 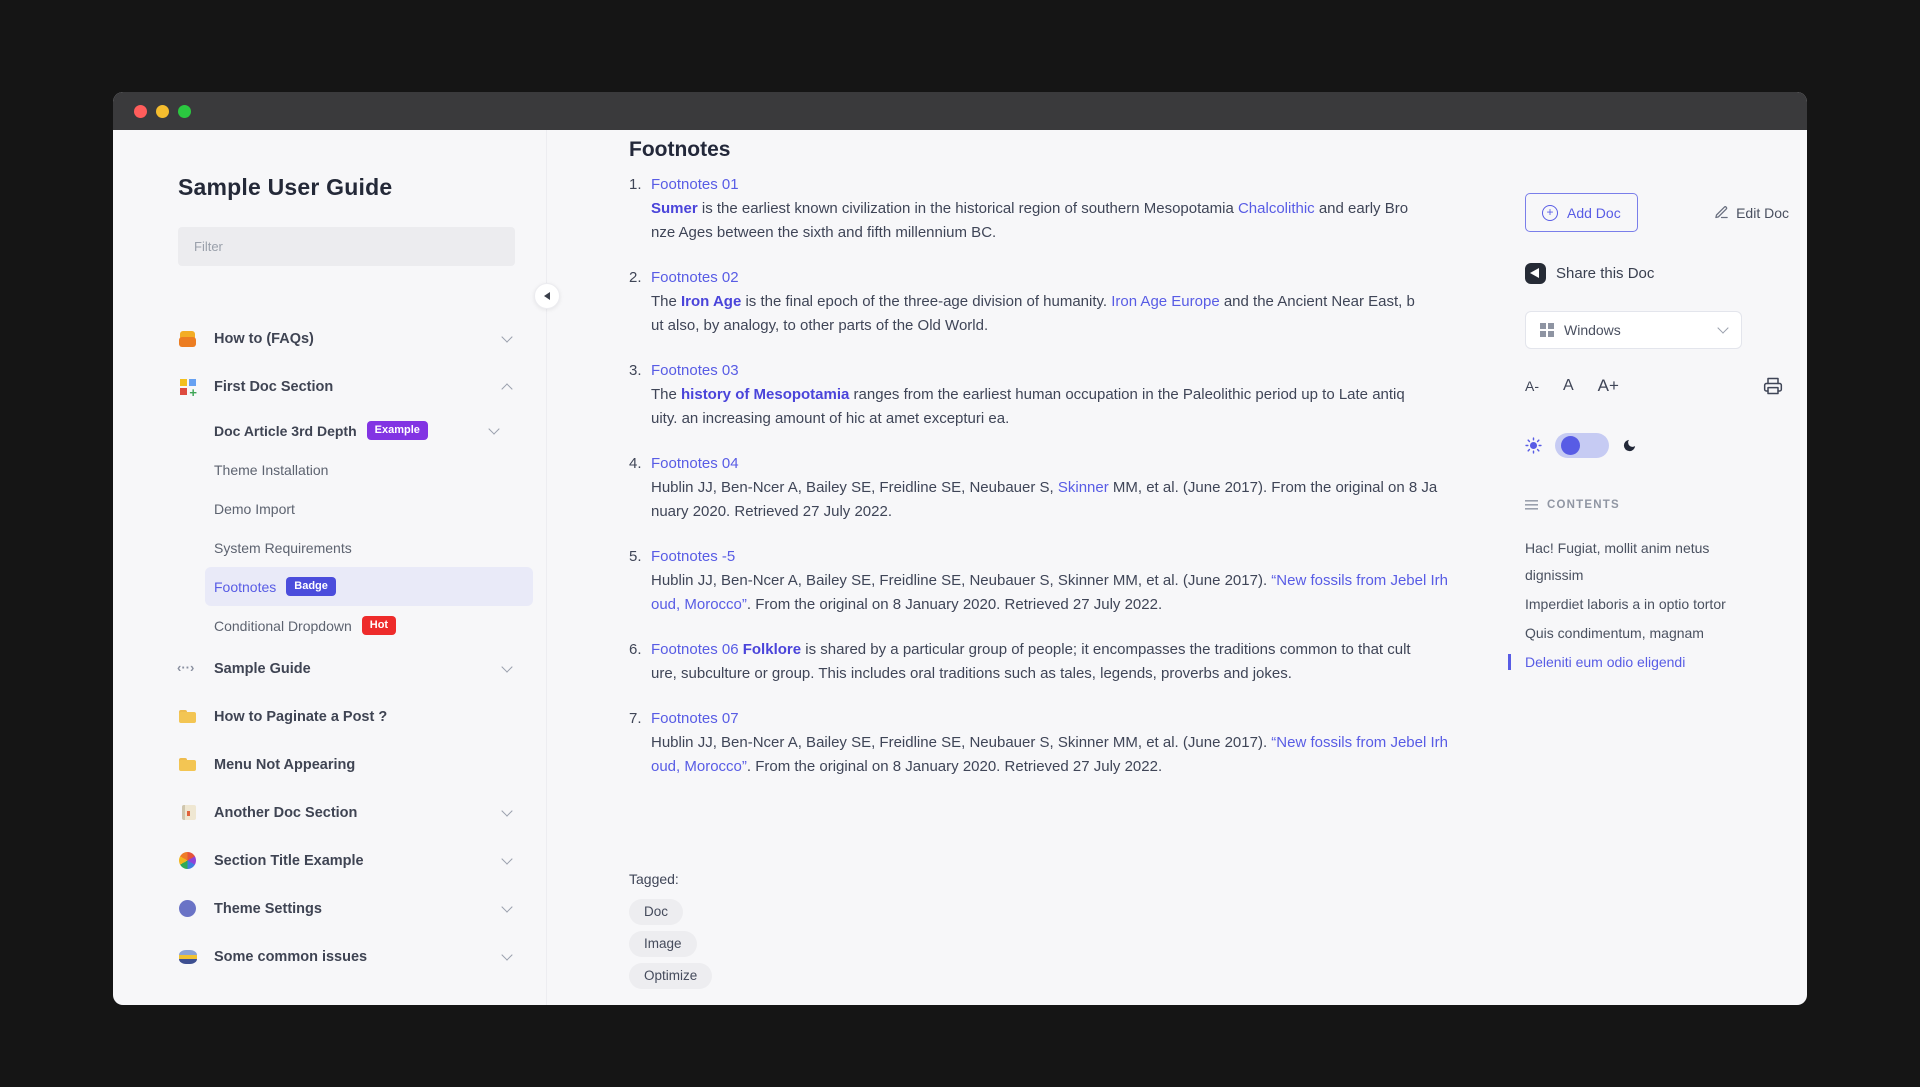 What do you see at coordinates (1049, 557) in the screenshot?
I see `footnote-link: Footnotes -5` at bounding box center [1049, 557].